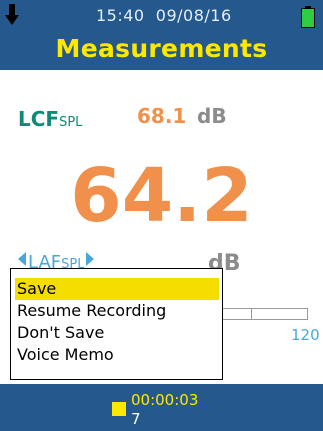  I want to click on secondary-parameter-label: LCFSPL, so click(50, 119).